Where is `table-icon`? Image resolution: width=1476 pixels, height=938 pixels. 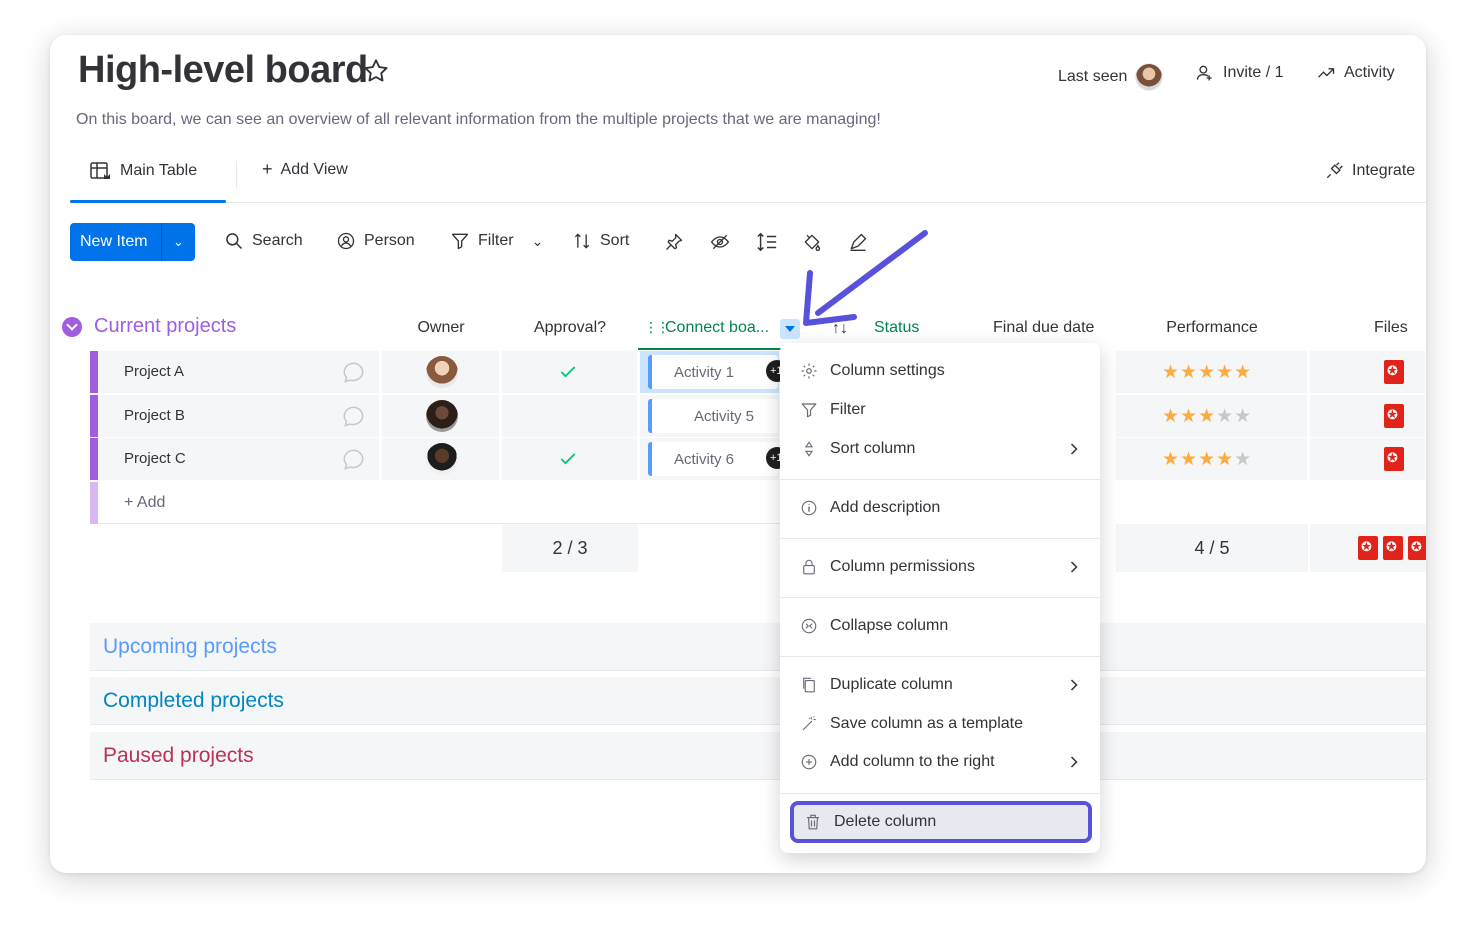
table-icon is located at coordinates (100, 170).